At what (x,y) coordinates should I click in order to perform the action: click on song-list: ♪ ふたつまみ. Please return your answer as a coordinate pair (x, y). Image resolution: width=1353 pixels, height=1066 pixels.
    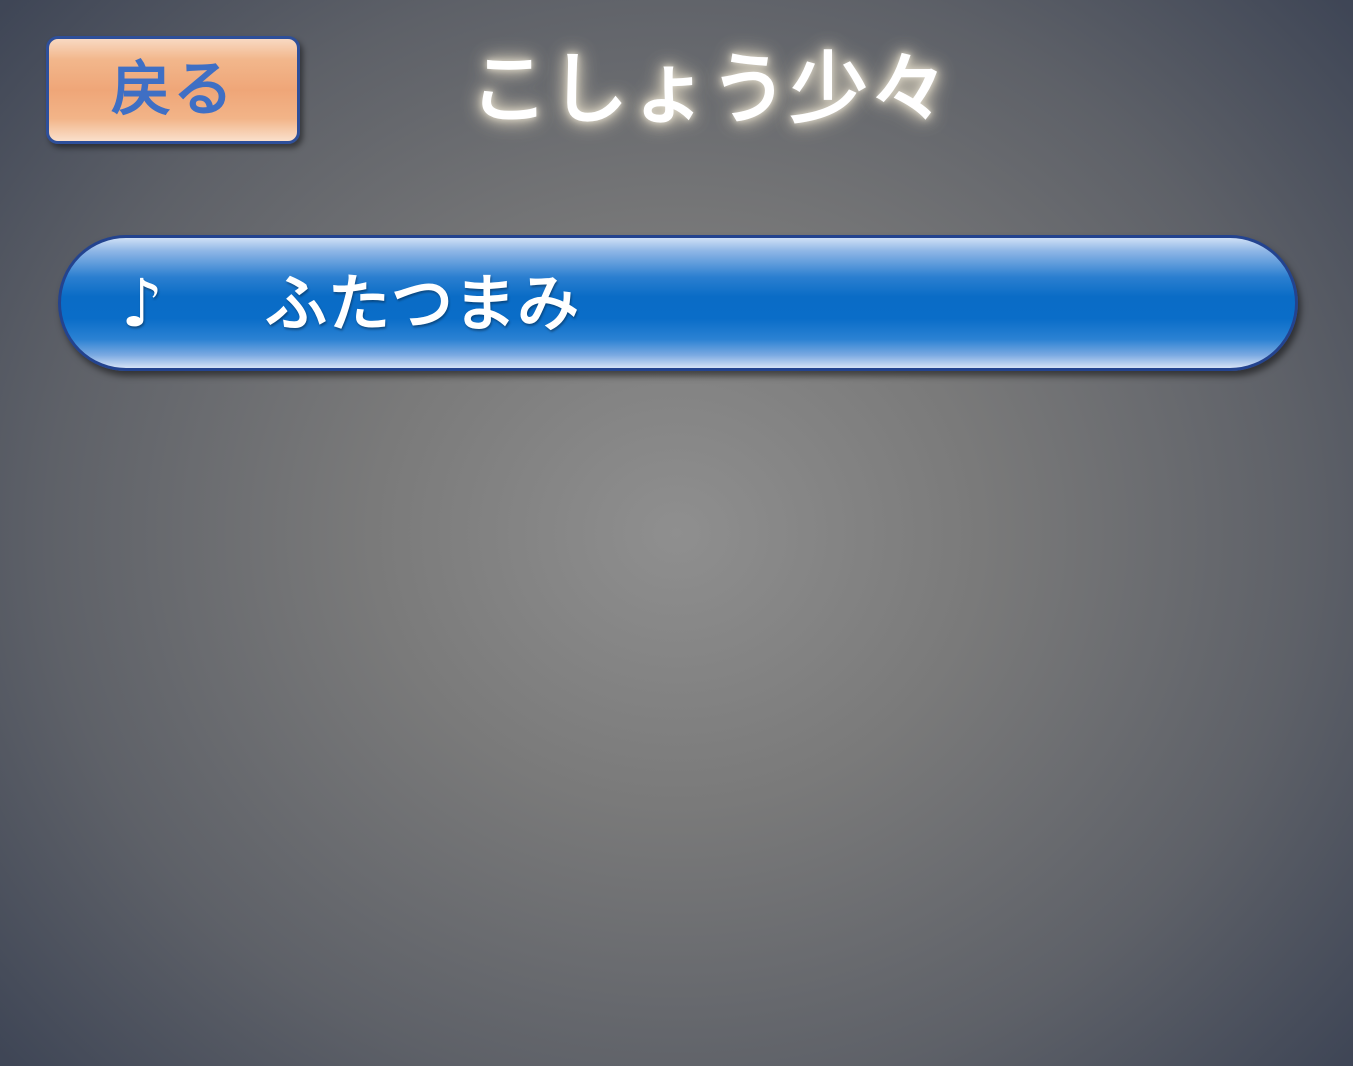
    Looking at the image, I should click on (678, 303).